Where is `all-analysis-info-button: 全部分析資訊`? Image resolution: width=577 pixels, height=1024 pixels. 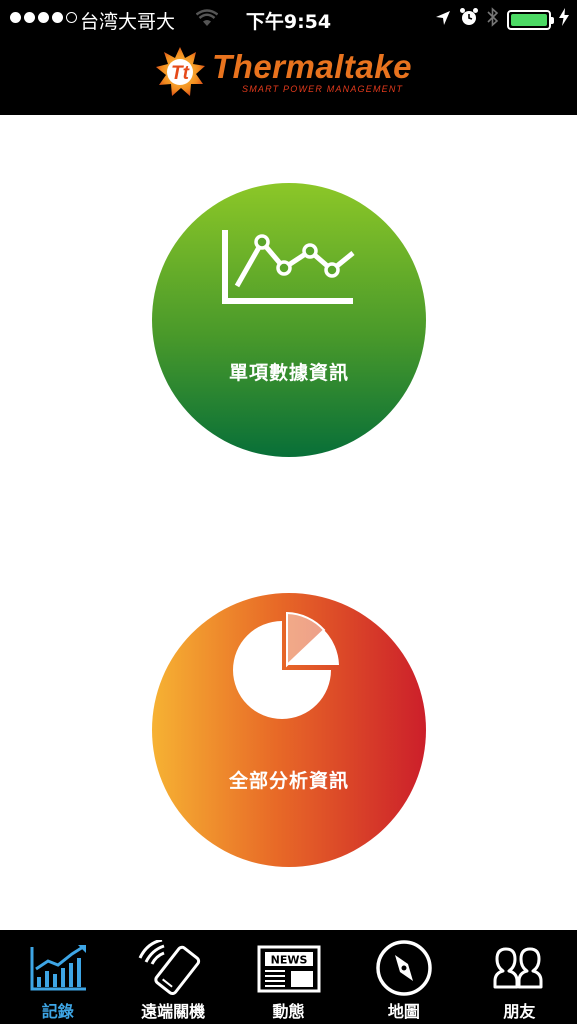
all-analysis-info-button: 全部分析資訊 is located at coordinates (289, 730).